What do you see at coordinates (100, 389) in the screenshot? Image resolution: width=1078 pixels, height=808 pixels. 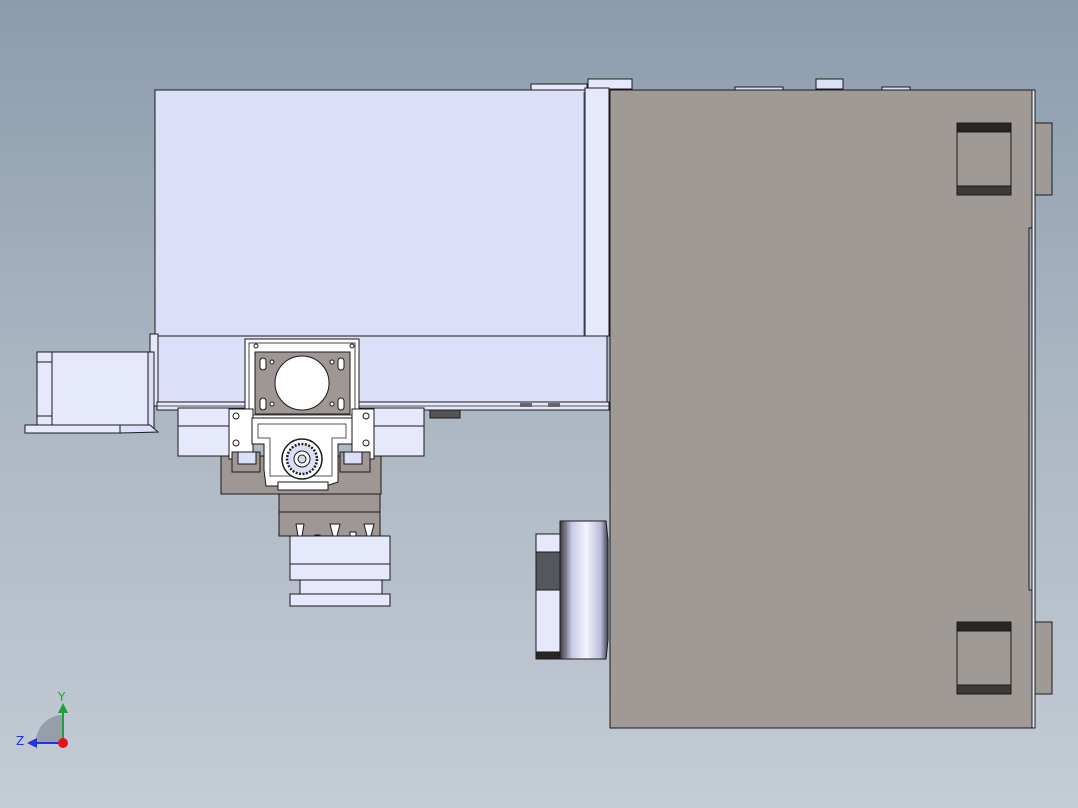 I see `motor-body` at bounding box center [100, 389].